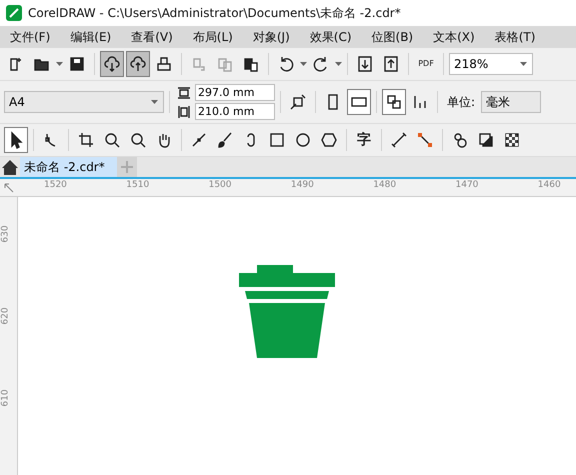 This screenshot has height=475, width=576. I want to click on ruler-label: 1480, so click(384, 185).